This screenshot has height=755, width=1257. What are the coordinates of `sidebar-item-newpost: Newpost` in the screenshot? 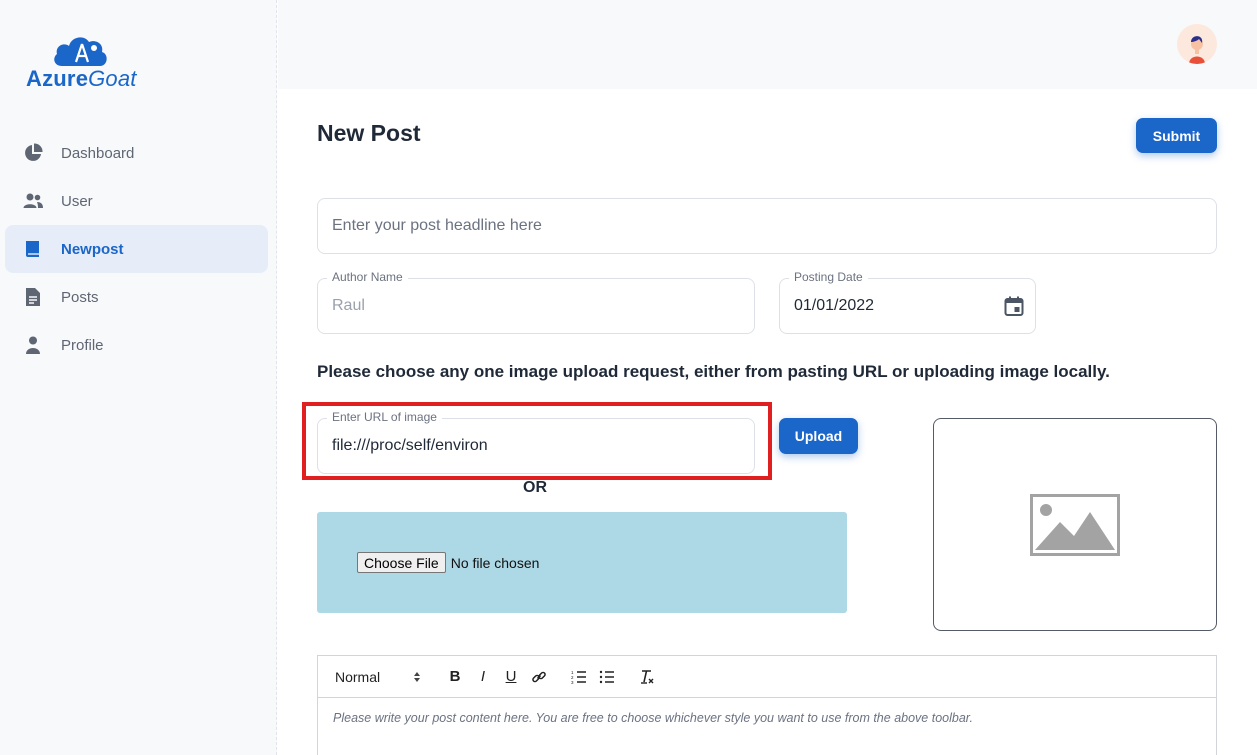 It's located at (136, 249).